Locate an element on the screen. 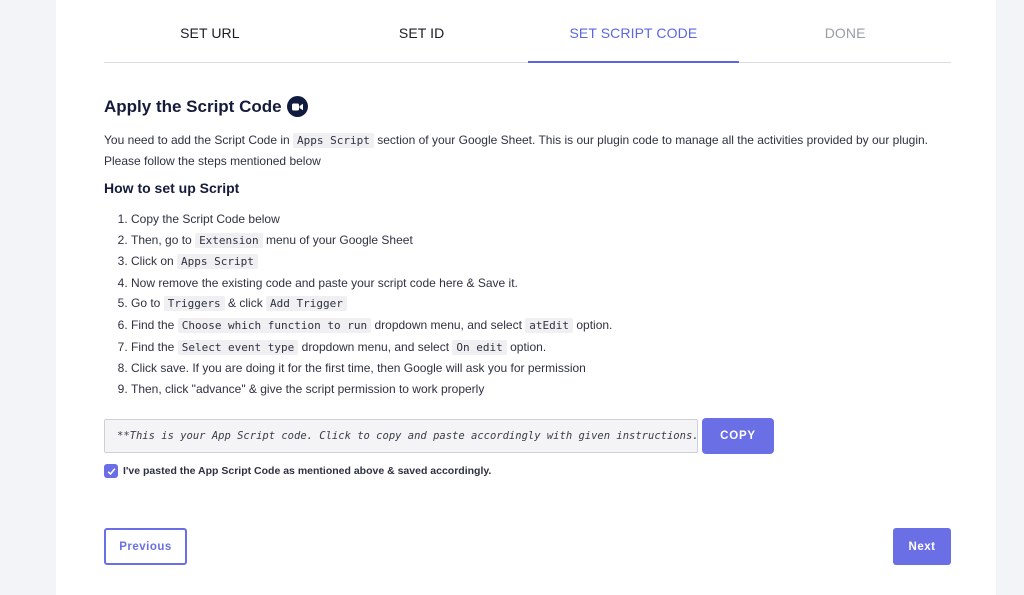 This screenshot has height=595, width=1024. tab-set-url: SET URL is located at coordinates (210, 31).